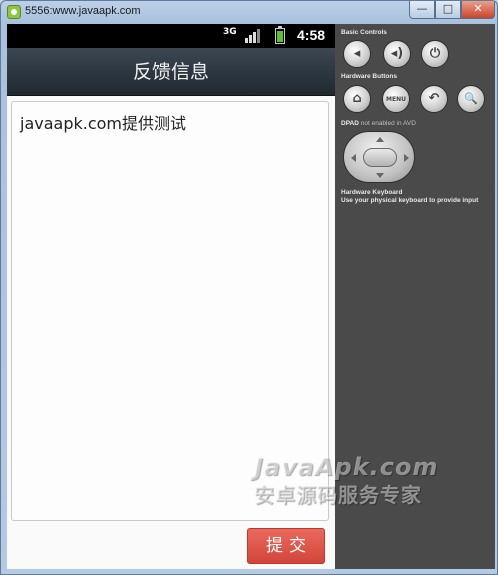 This screenshot has width=498, height=575. Describe the element at coordinates (364, 32) in the screenshot. I see `basic-controls-label: Basic Controls` at that location.